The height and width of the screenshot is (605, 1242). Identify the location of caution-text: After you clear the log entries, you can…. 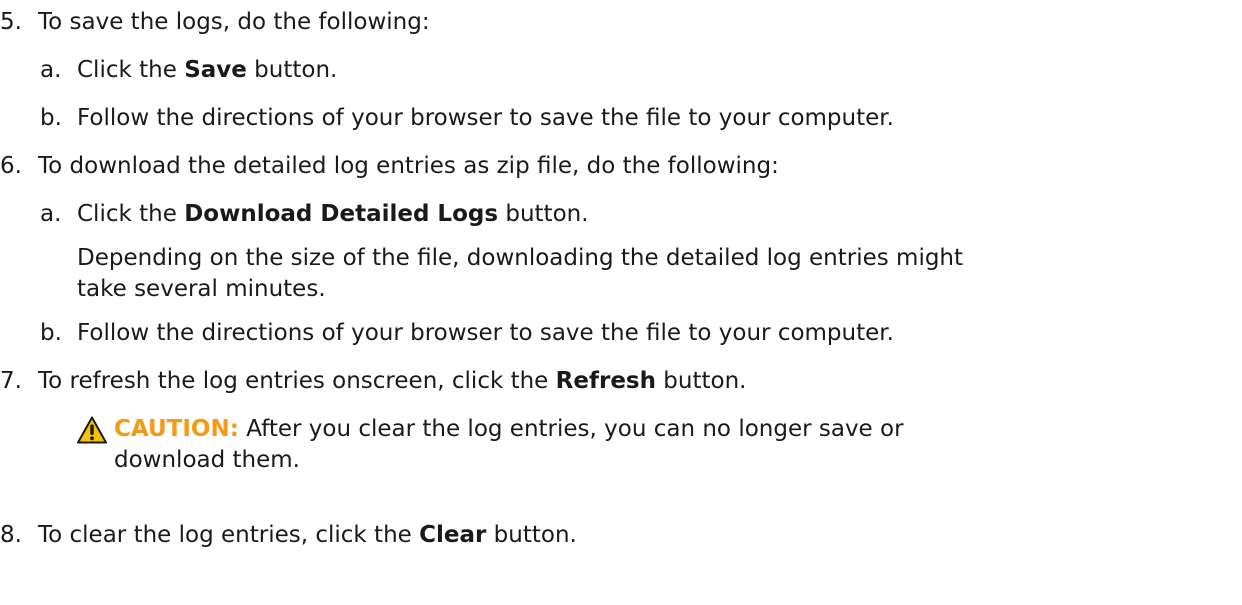
(571, 429).